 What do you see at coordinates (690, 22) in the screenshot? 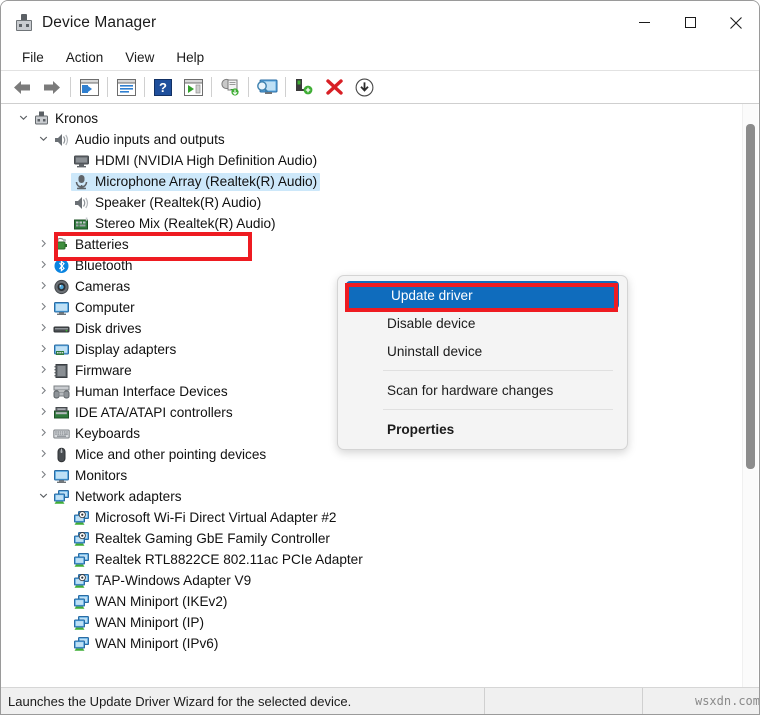
I see `maximize-icon` at bounding box center [690, 22].